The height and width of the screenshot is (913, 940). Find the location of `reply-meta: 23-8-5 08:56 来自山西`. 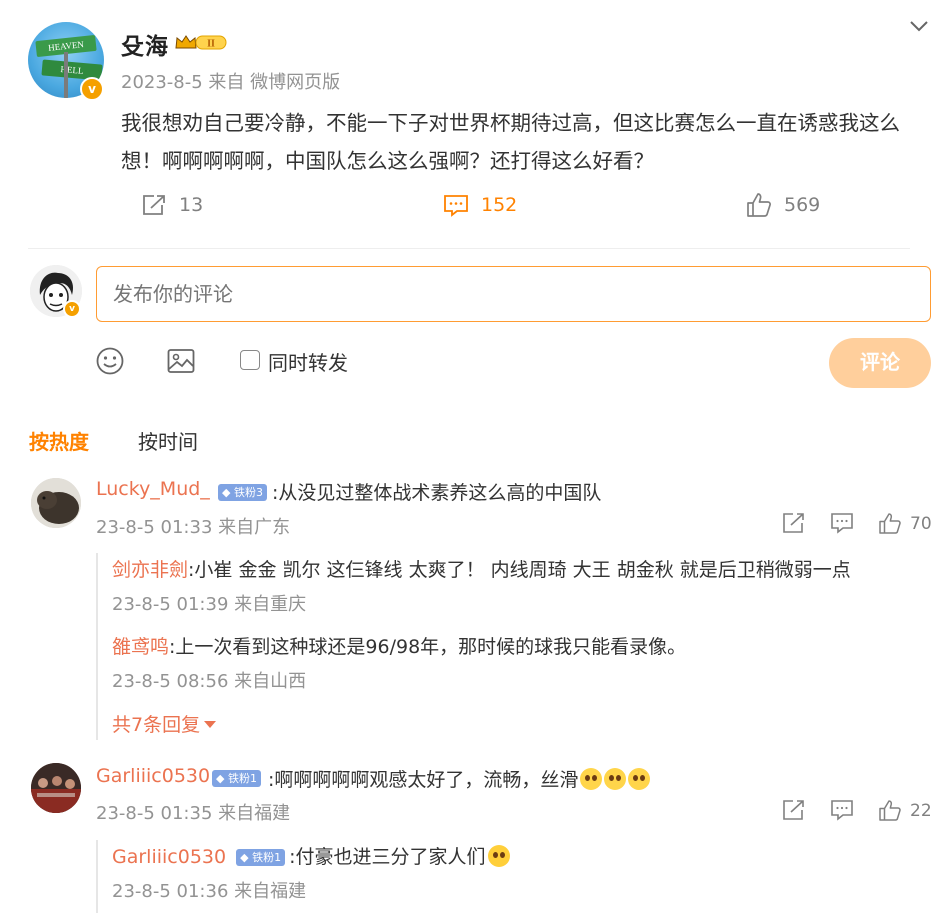

reply-meta: 23-8-5 08:56 来自山西 is located at coordinates (209, 681).